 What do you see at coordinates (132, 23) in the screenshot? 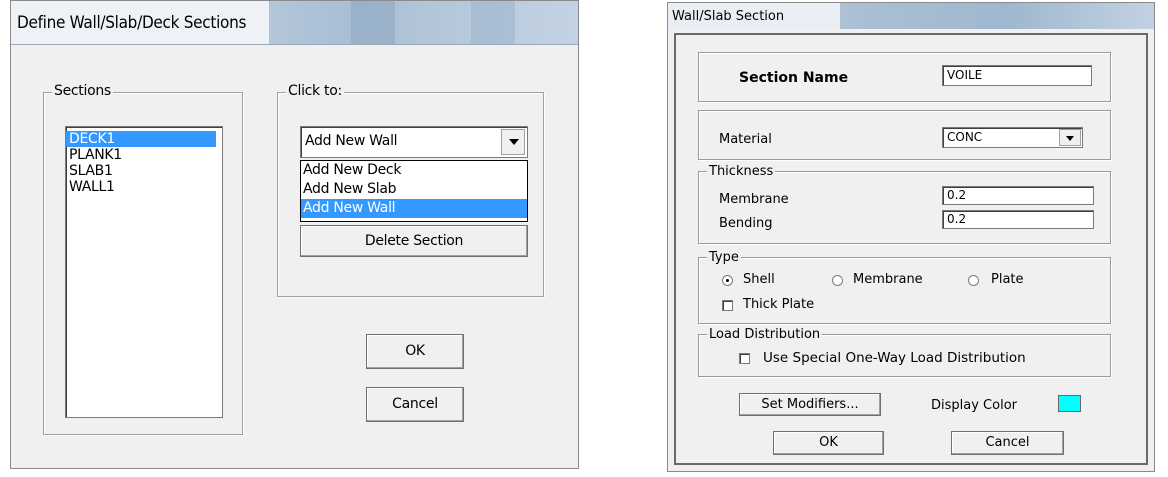
I see `dialog-title: Define Wall/Slab/Deck Sections` at bounding box center [132, 23].